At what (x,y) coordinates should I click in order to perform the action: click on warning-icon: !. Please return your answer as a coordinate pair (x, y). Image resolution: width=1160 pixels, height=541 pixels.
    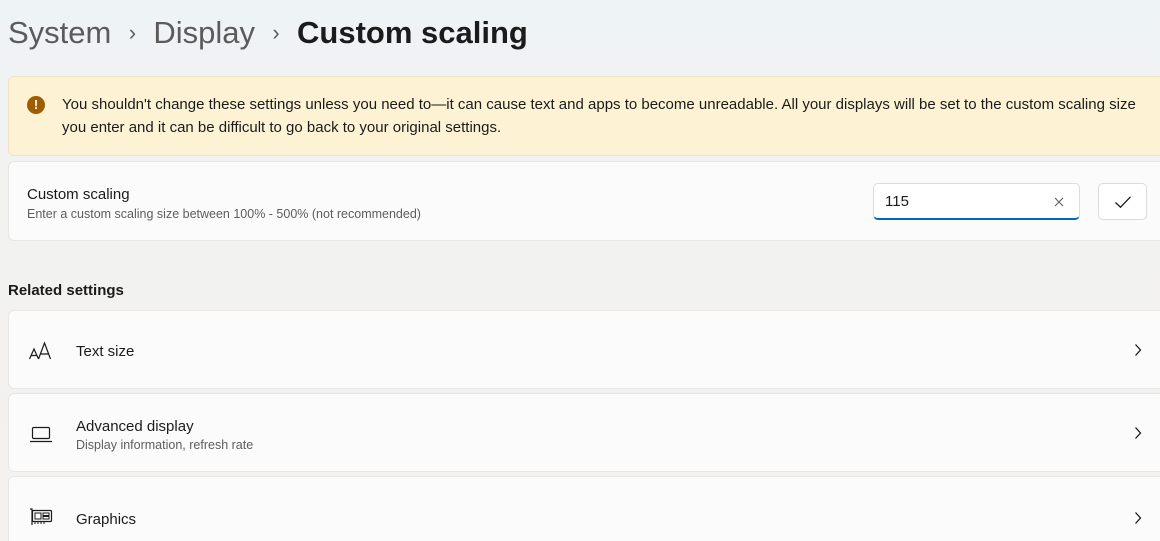
    Looking at the image, I should click on (36, 105).